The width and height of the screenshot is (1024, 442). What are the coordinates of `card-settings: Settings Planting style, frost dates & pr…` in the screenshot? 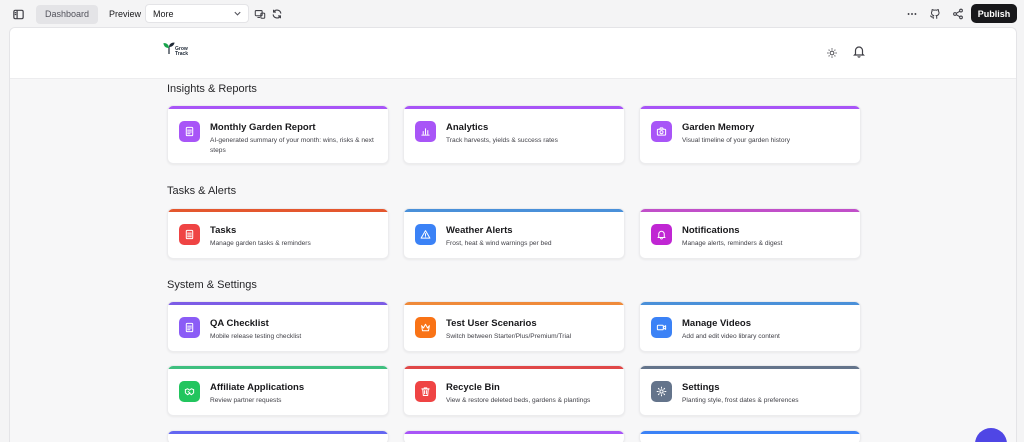 It's located at (750, 390).